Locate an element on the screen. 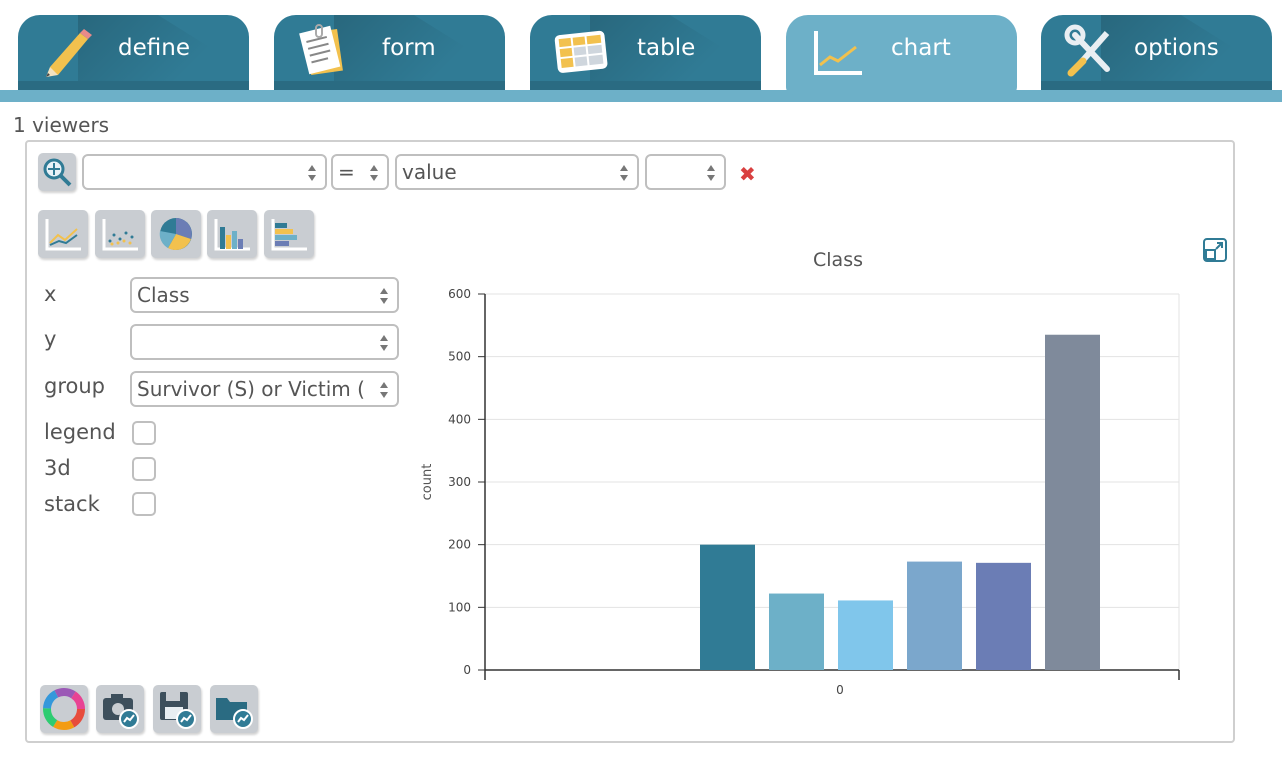 The width and height of the screenshot is (1282, 775). y-tick-label: 600 is located at coordinates (459, 294).